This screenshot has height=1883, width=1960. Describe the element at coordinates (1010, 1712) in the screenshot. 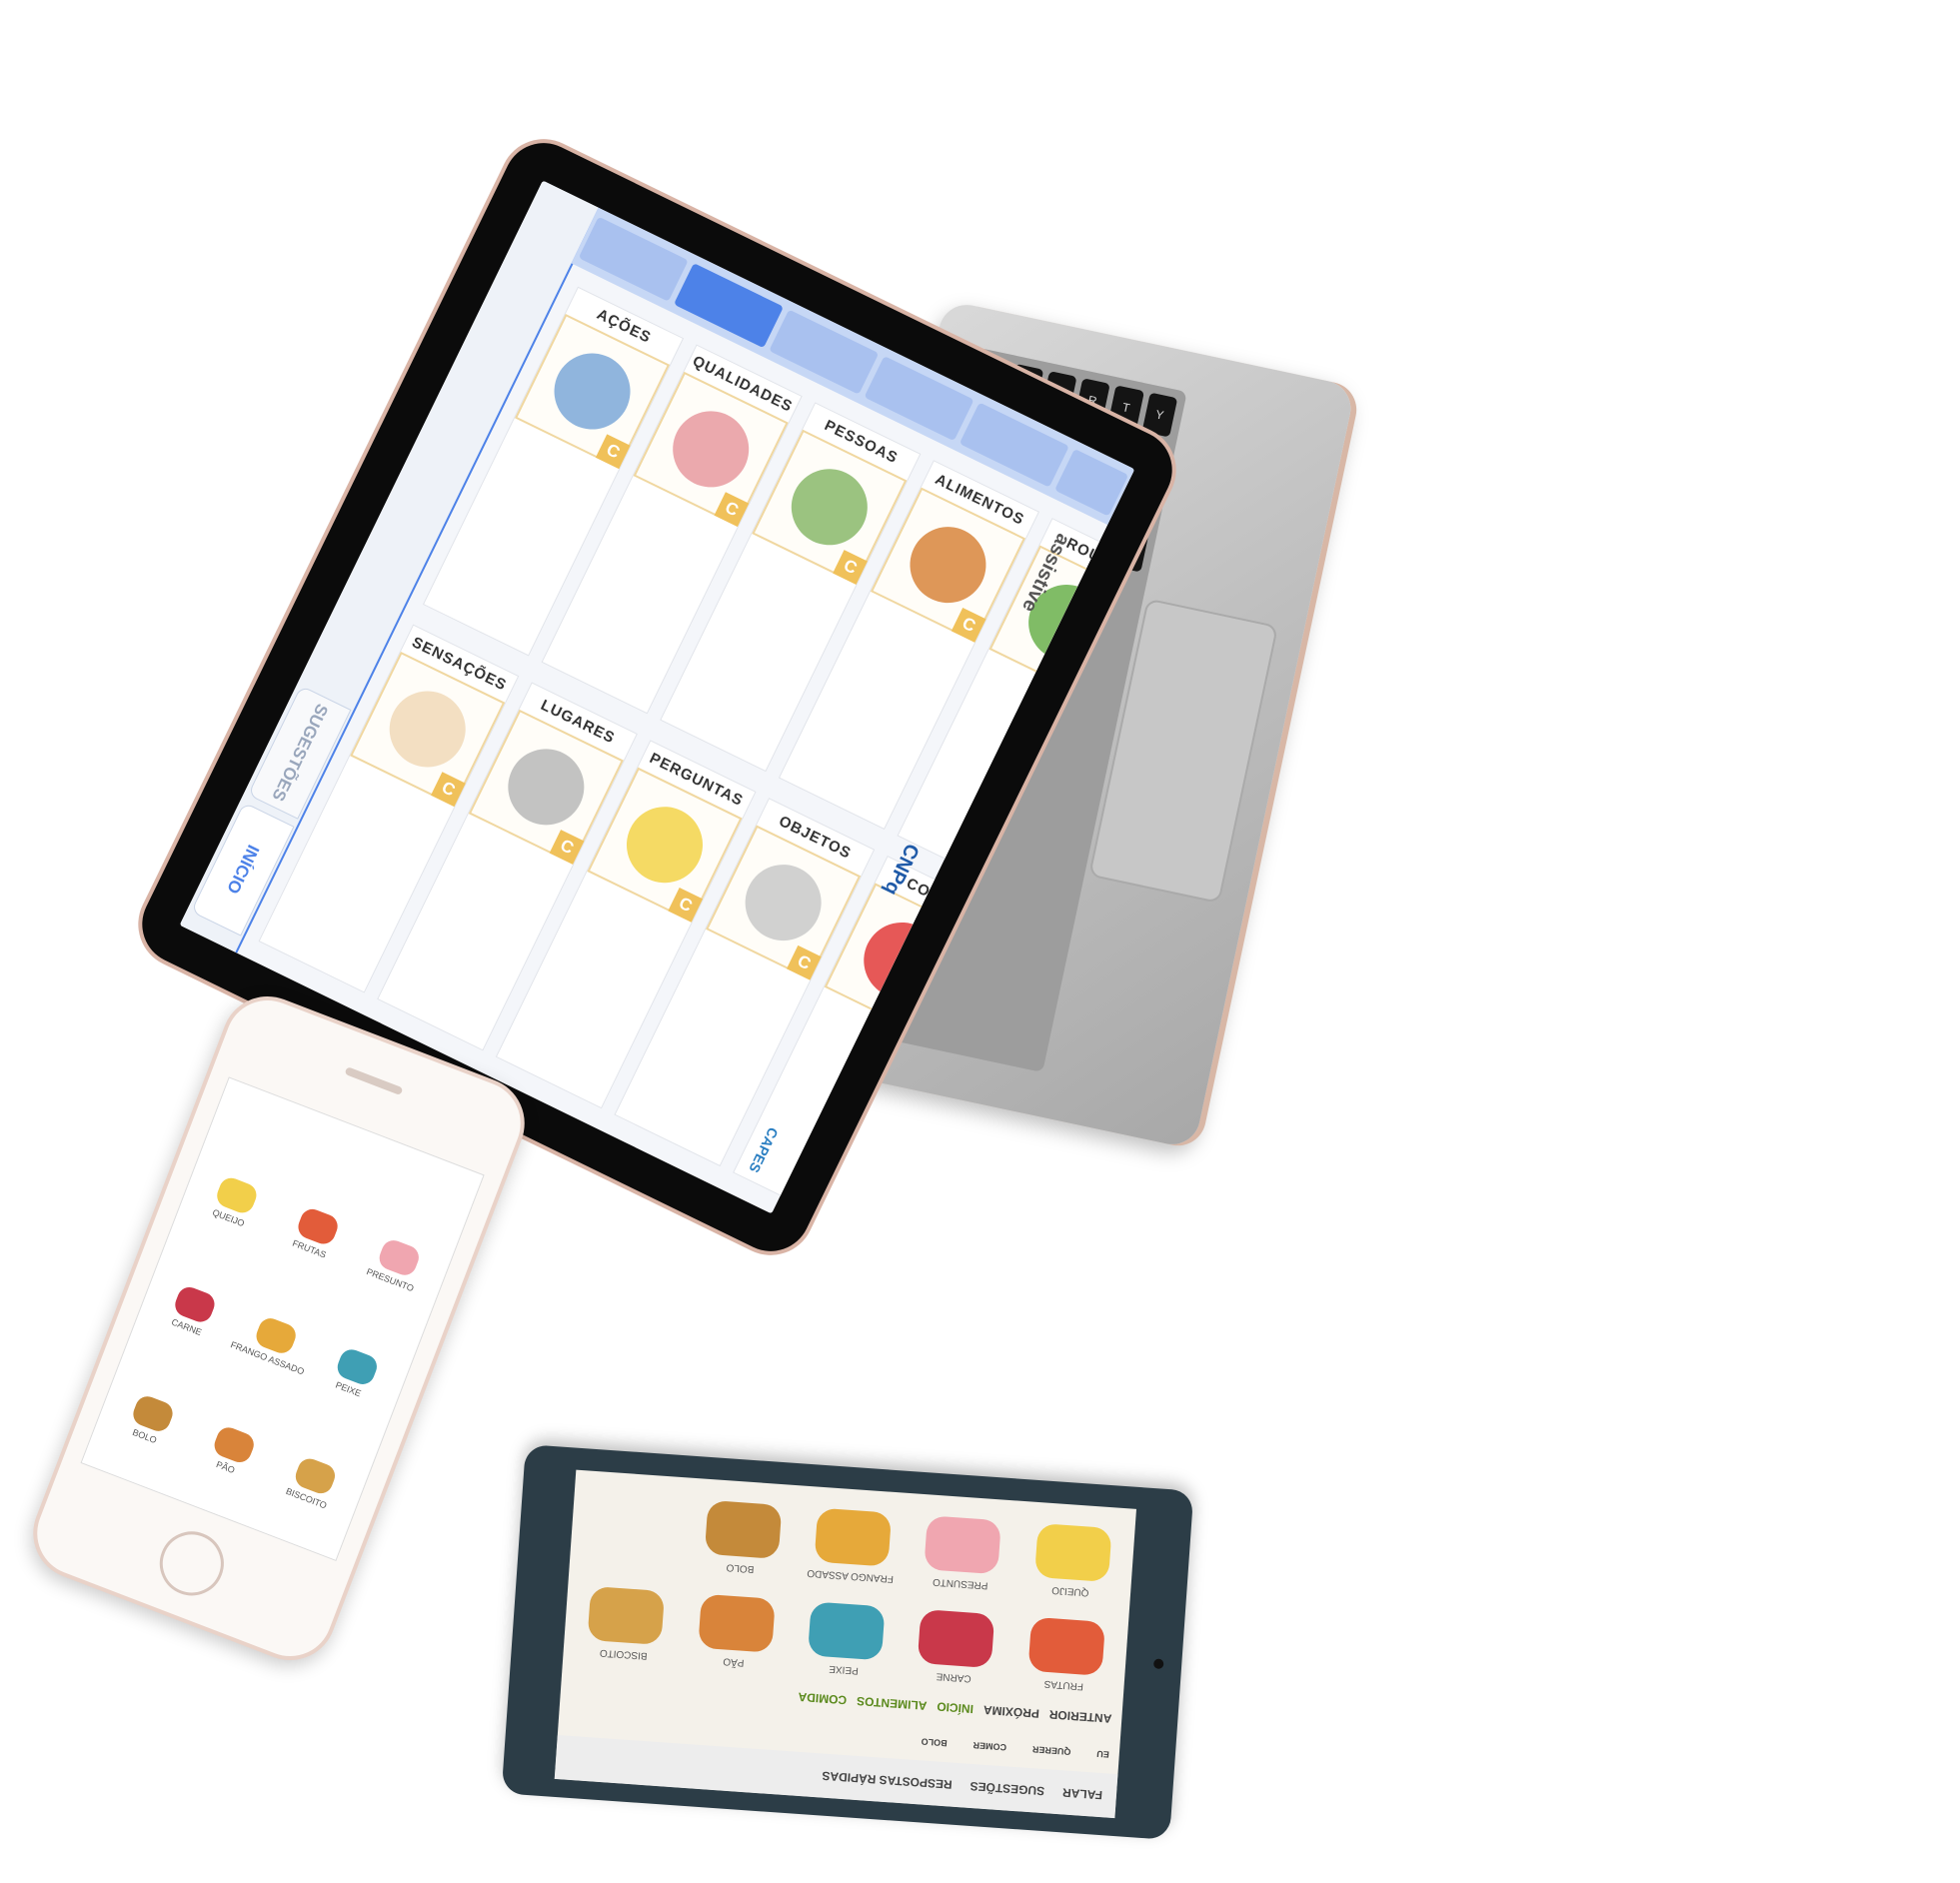

I see `next-button: PRÓXIMA` at that location.